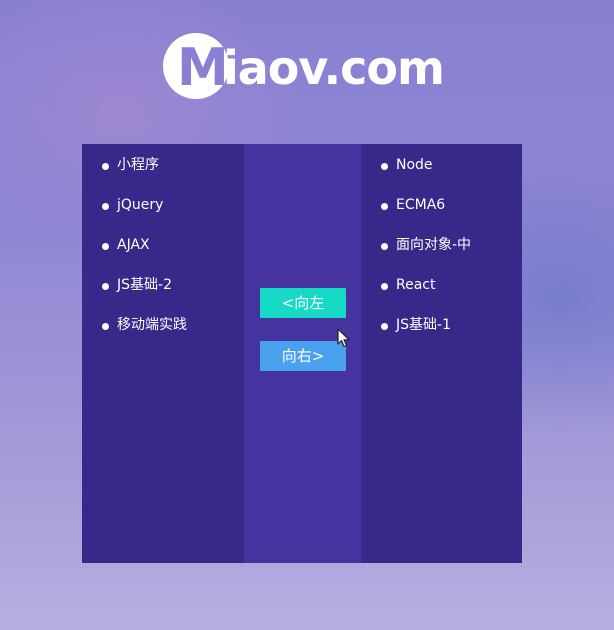  What do you see at coordinates (152, 325) in the screenshot?
I see `left-list-item-label: 移动端实践` at bounding box center [152, 325].